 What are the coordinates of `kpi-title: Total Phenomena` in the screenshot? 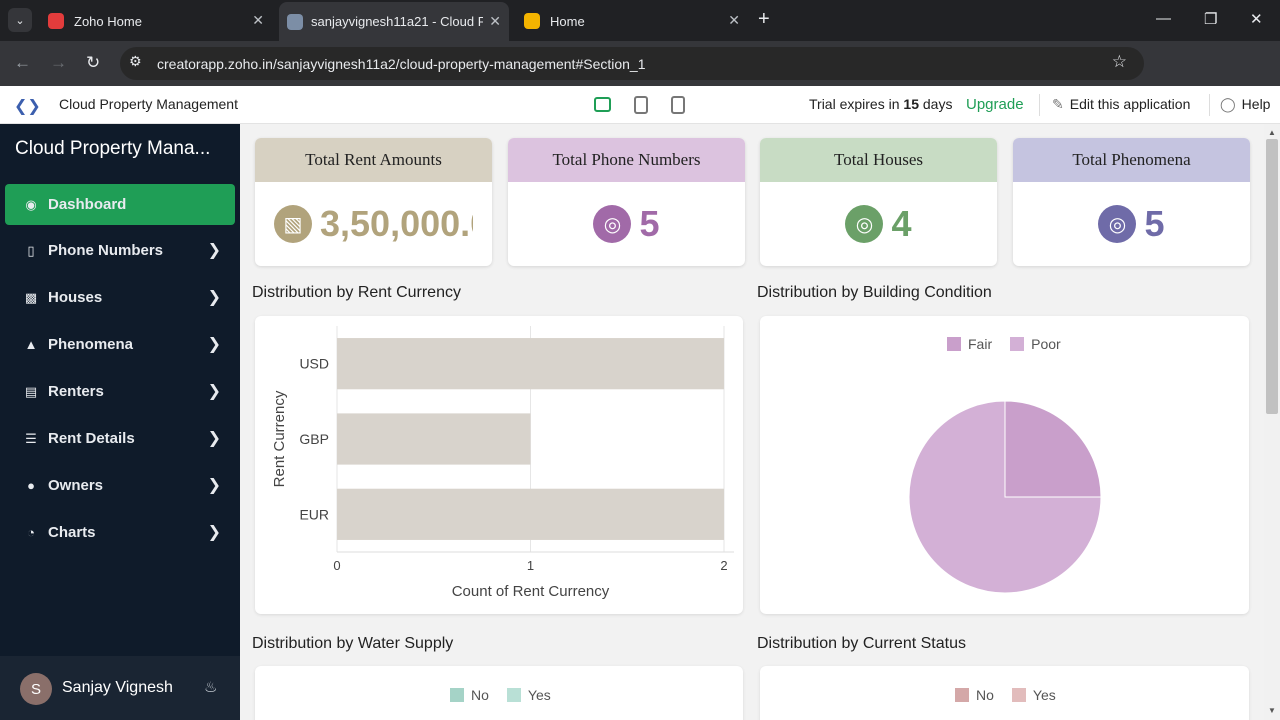 It's located at (1131, 160).